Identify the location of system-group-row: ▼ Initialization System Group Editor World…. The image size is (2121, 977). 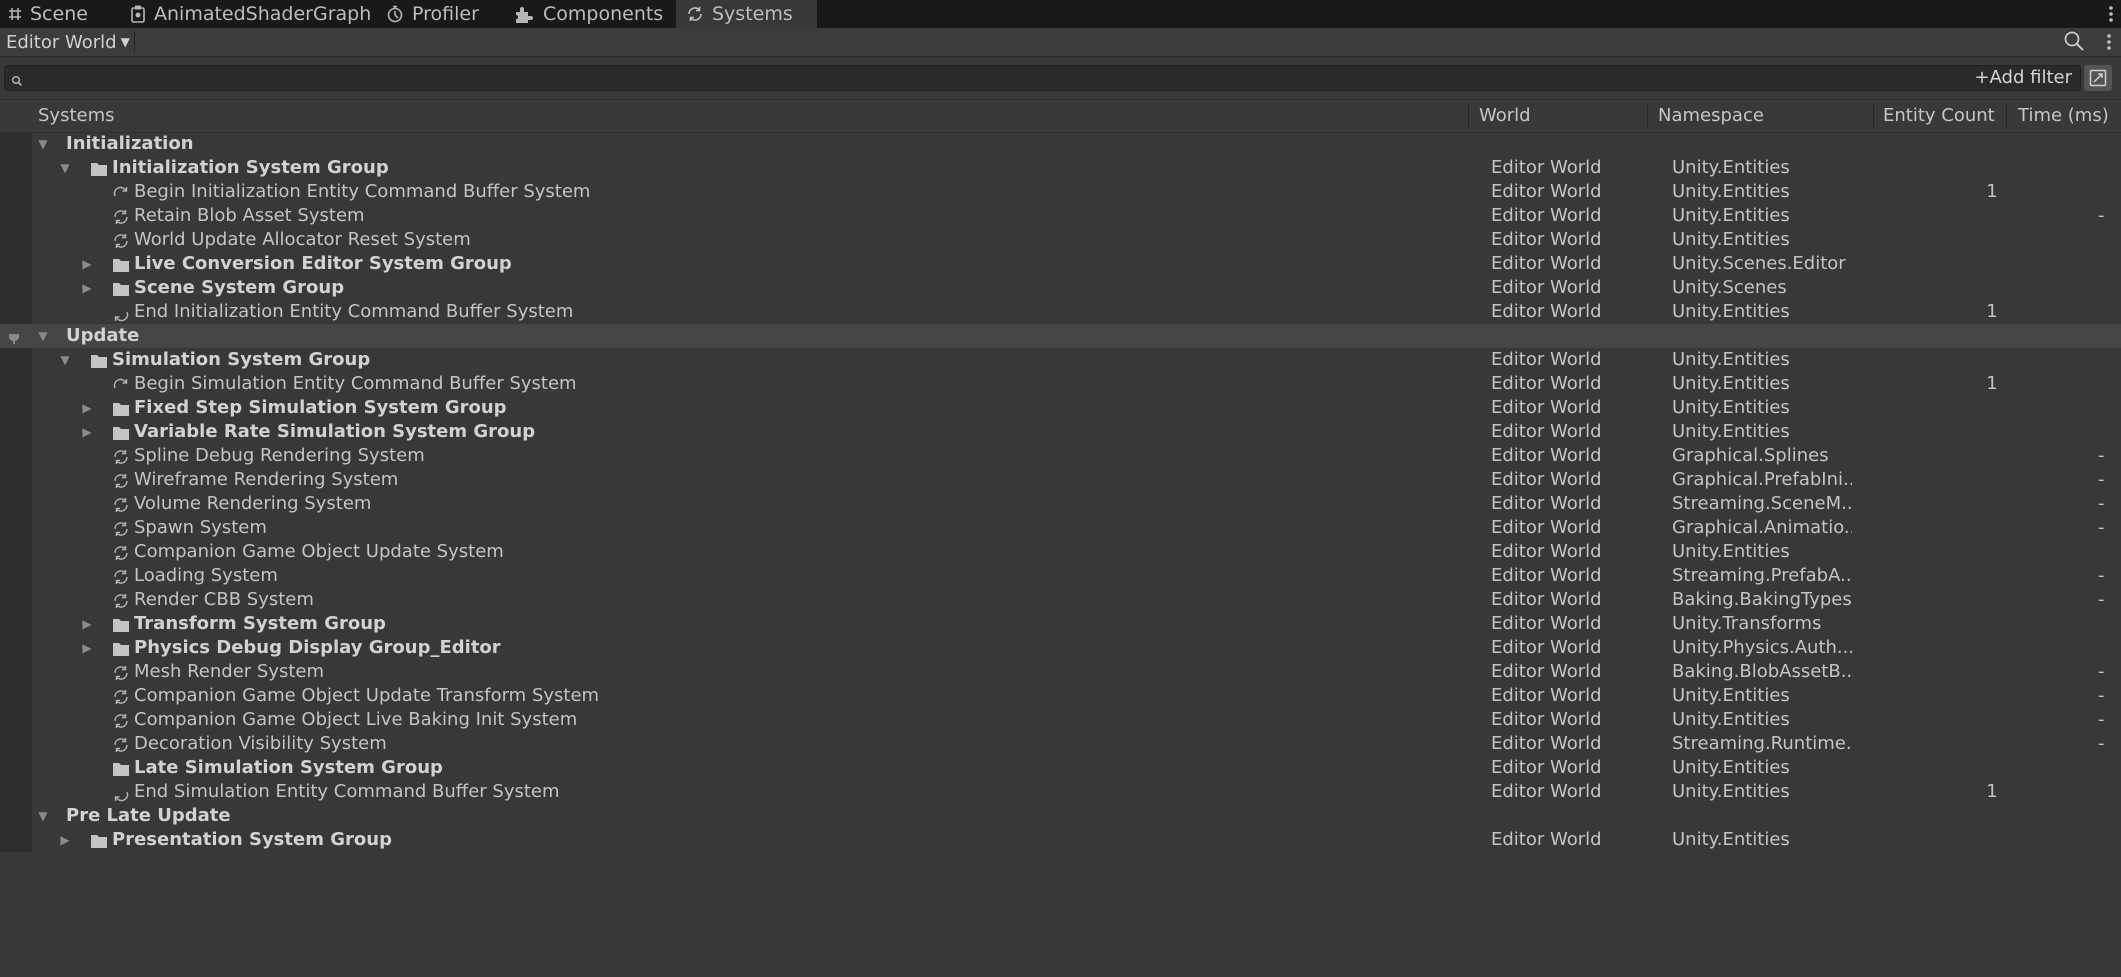
(1060, 168).